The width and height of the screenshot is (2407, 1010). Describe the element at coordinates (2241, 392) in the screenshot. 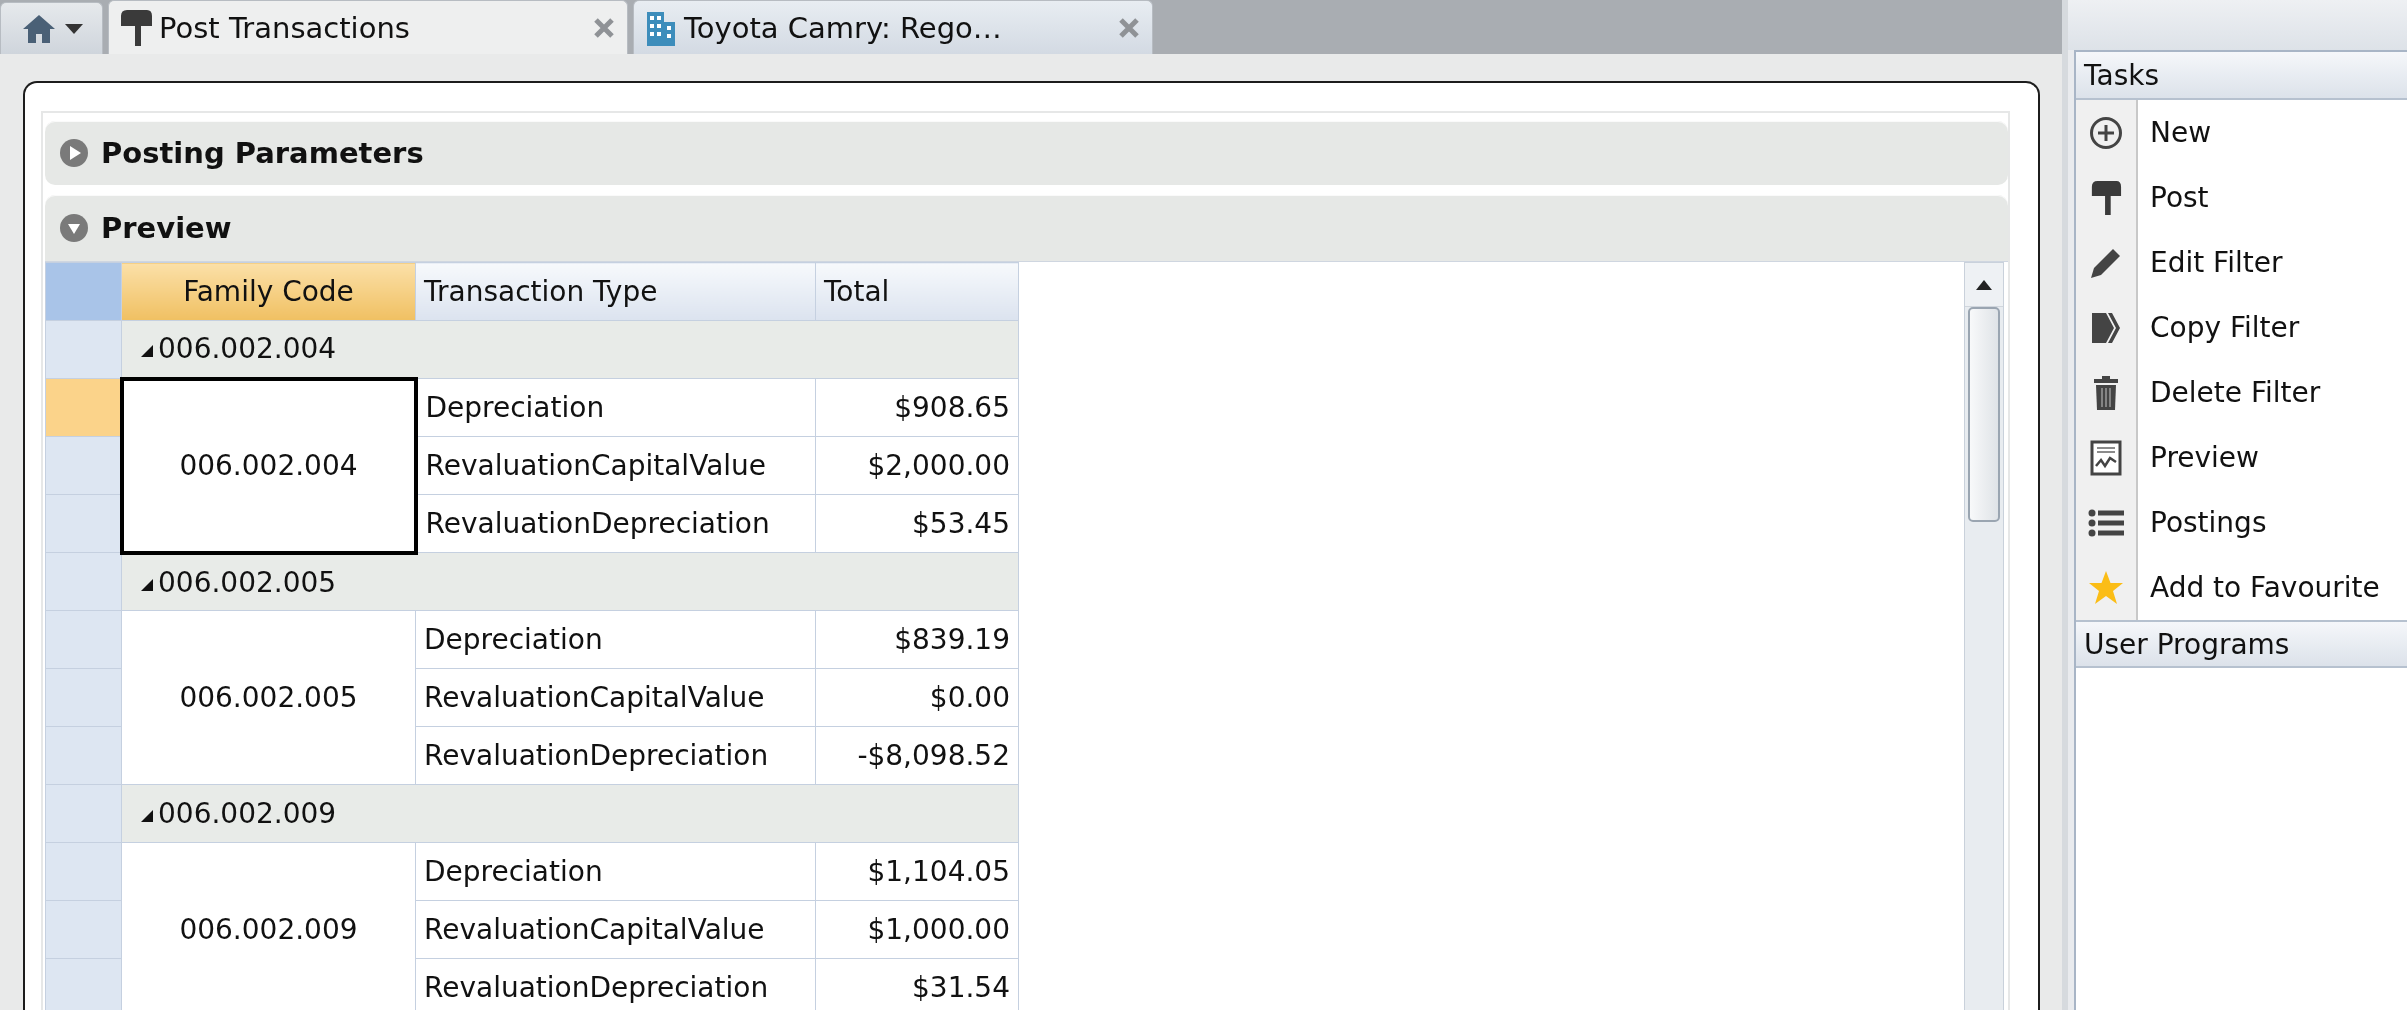

I see `task-item: Delete Filter` at that location.